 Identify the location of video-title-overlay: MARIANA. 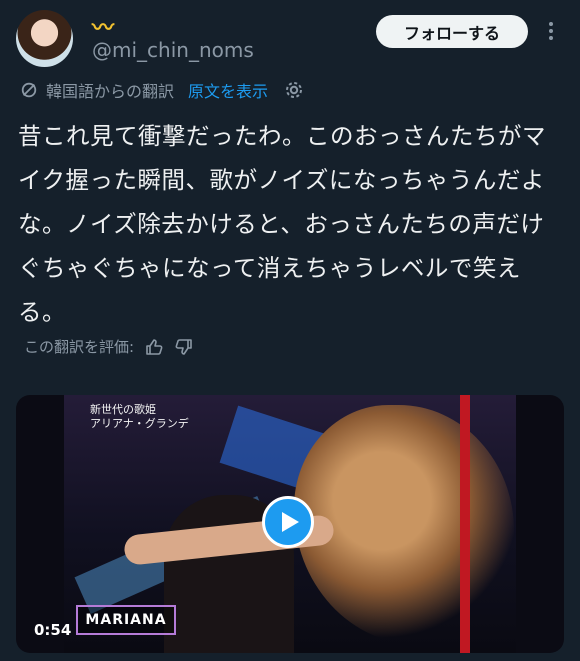
(126, 620).